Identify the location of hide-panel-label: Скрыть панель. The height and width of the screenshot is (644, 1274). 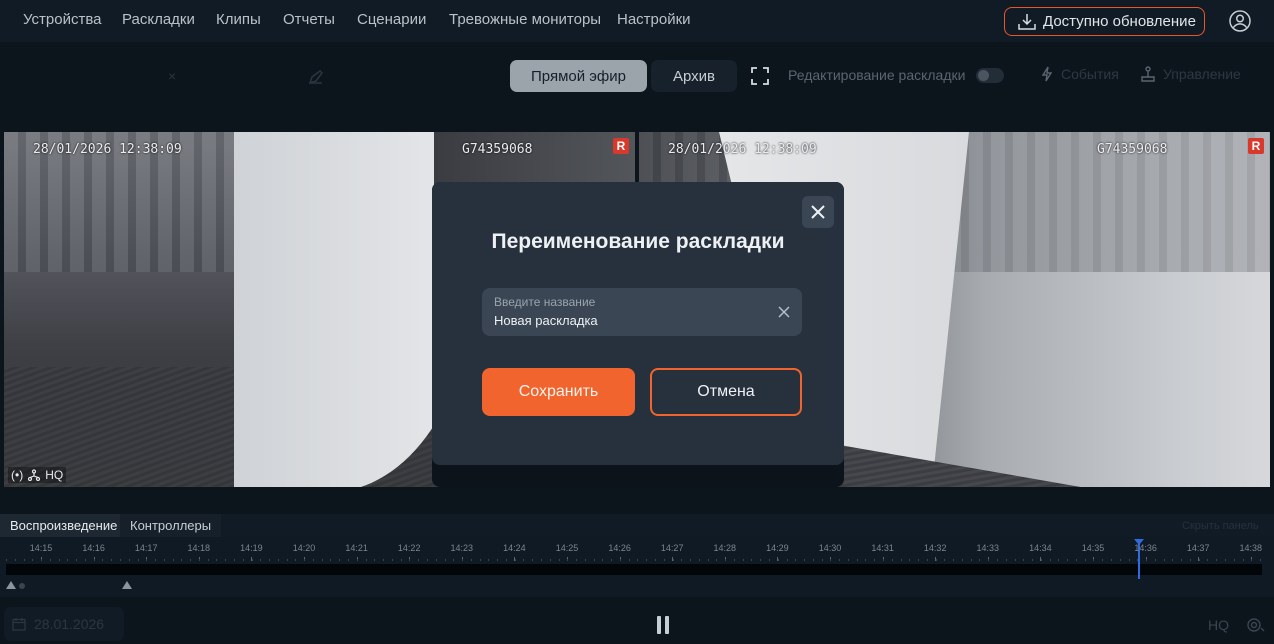
(1220, 526).